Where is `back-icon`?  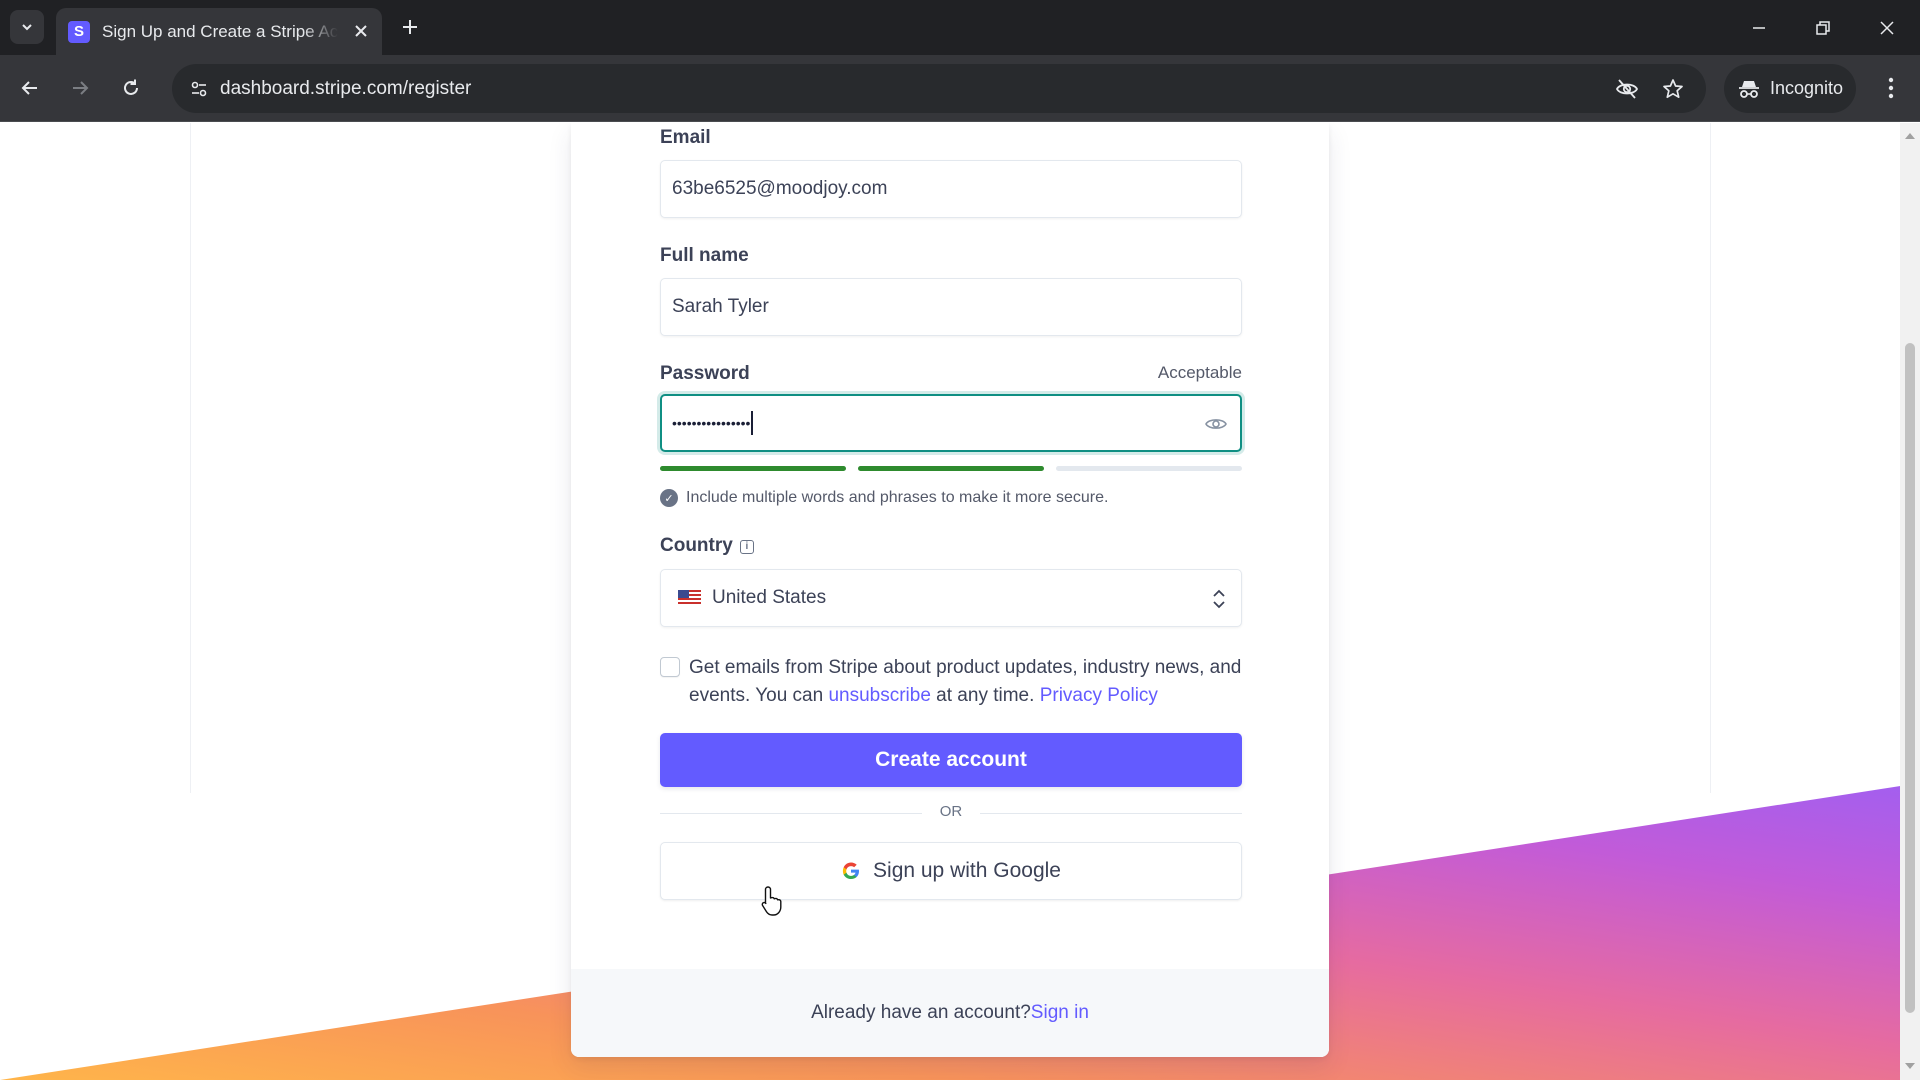
back-icon is located at coordinates (29, 88).